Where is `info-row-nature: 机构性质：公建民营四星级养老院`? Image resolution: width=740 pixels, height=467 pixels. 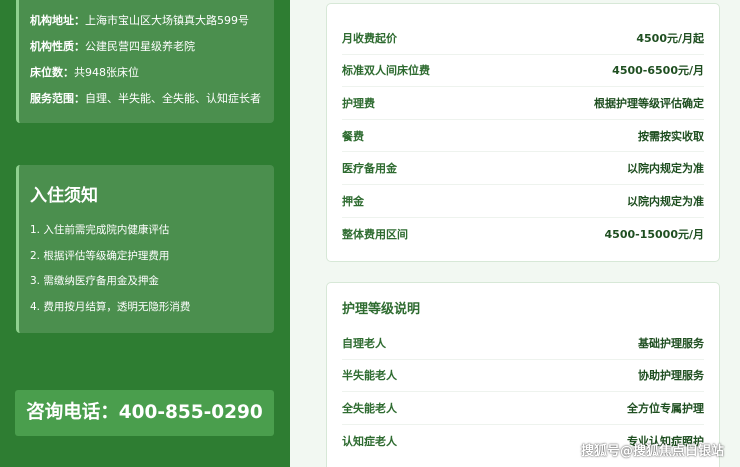
info-row-nature: 机构性质：公建民营四星级养老院 is located at coordinates (152, 47).